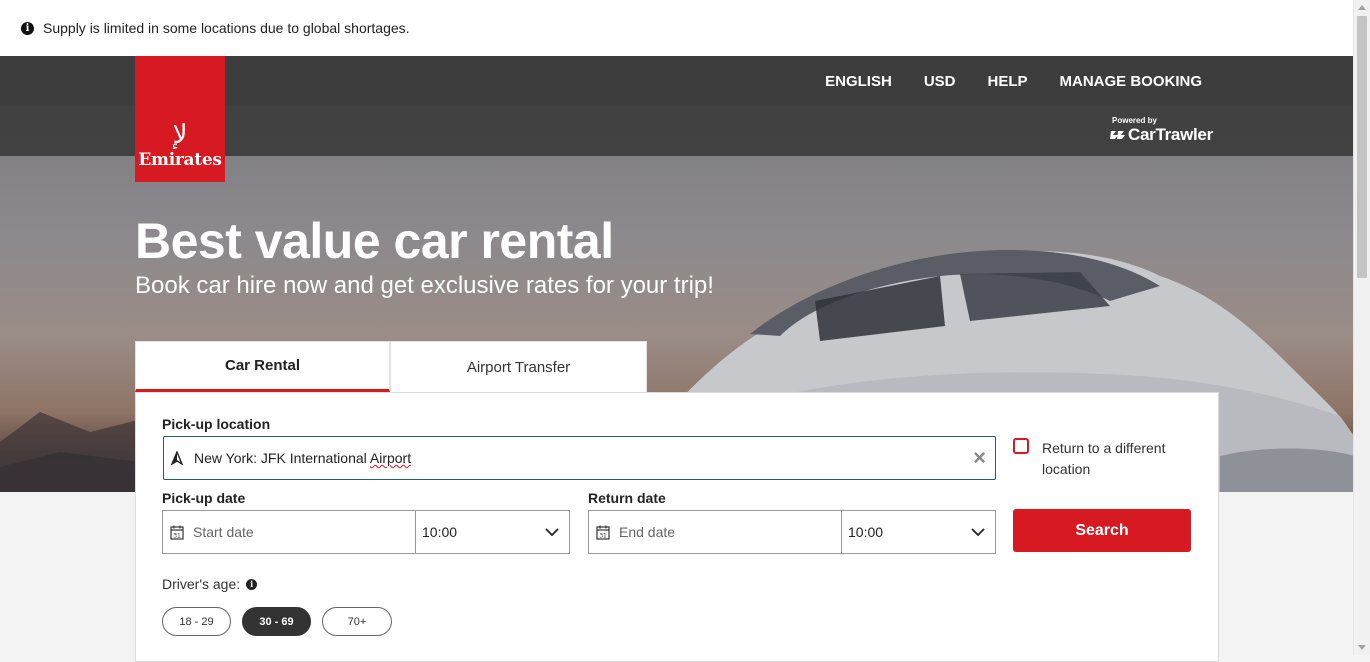 This screenshot has height=662, width=1370. I want to click on age-option-18-29: 18 - 29, so click(196, 621).